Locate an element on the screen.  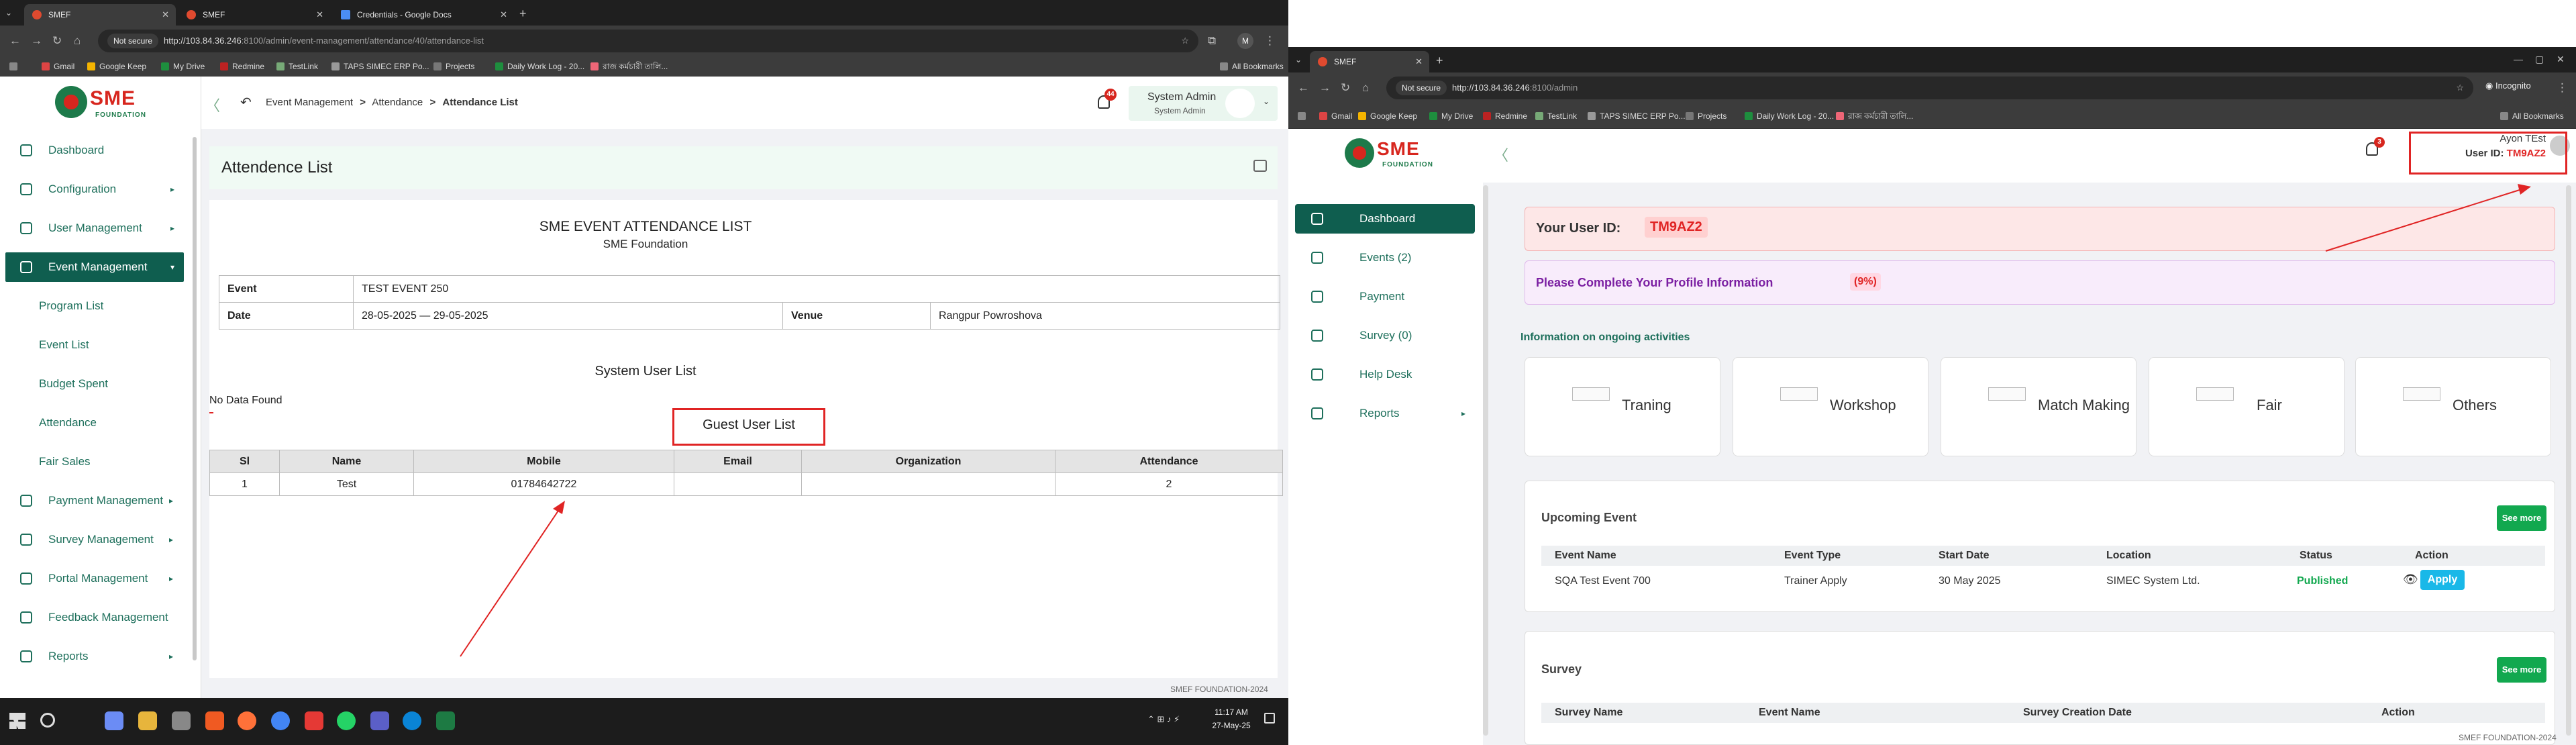
back-arrow-icon: ↶ is located at coordinates (246, 102).